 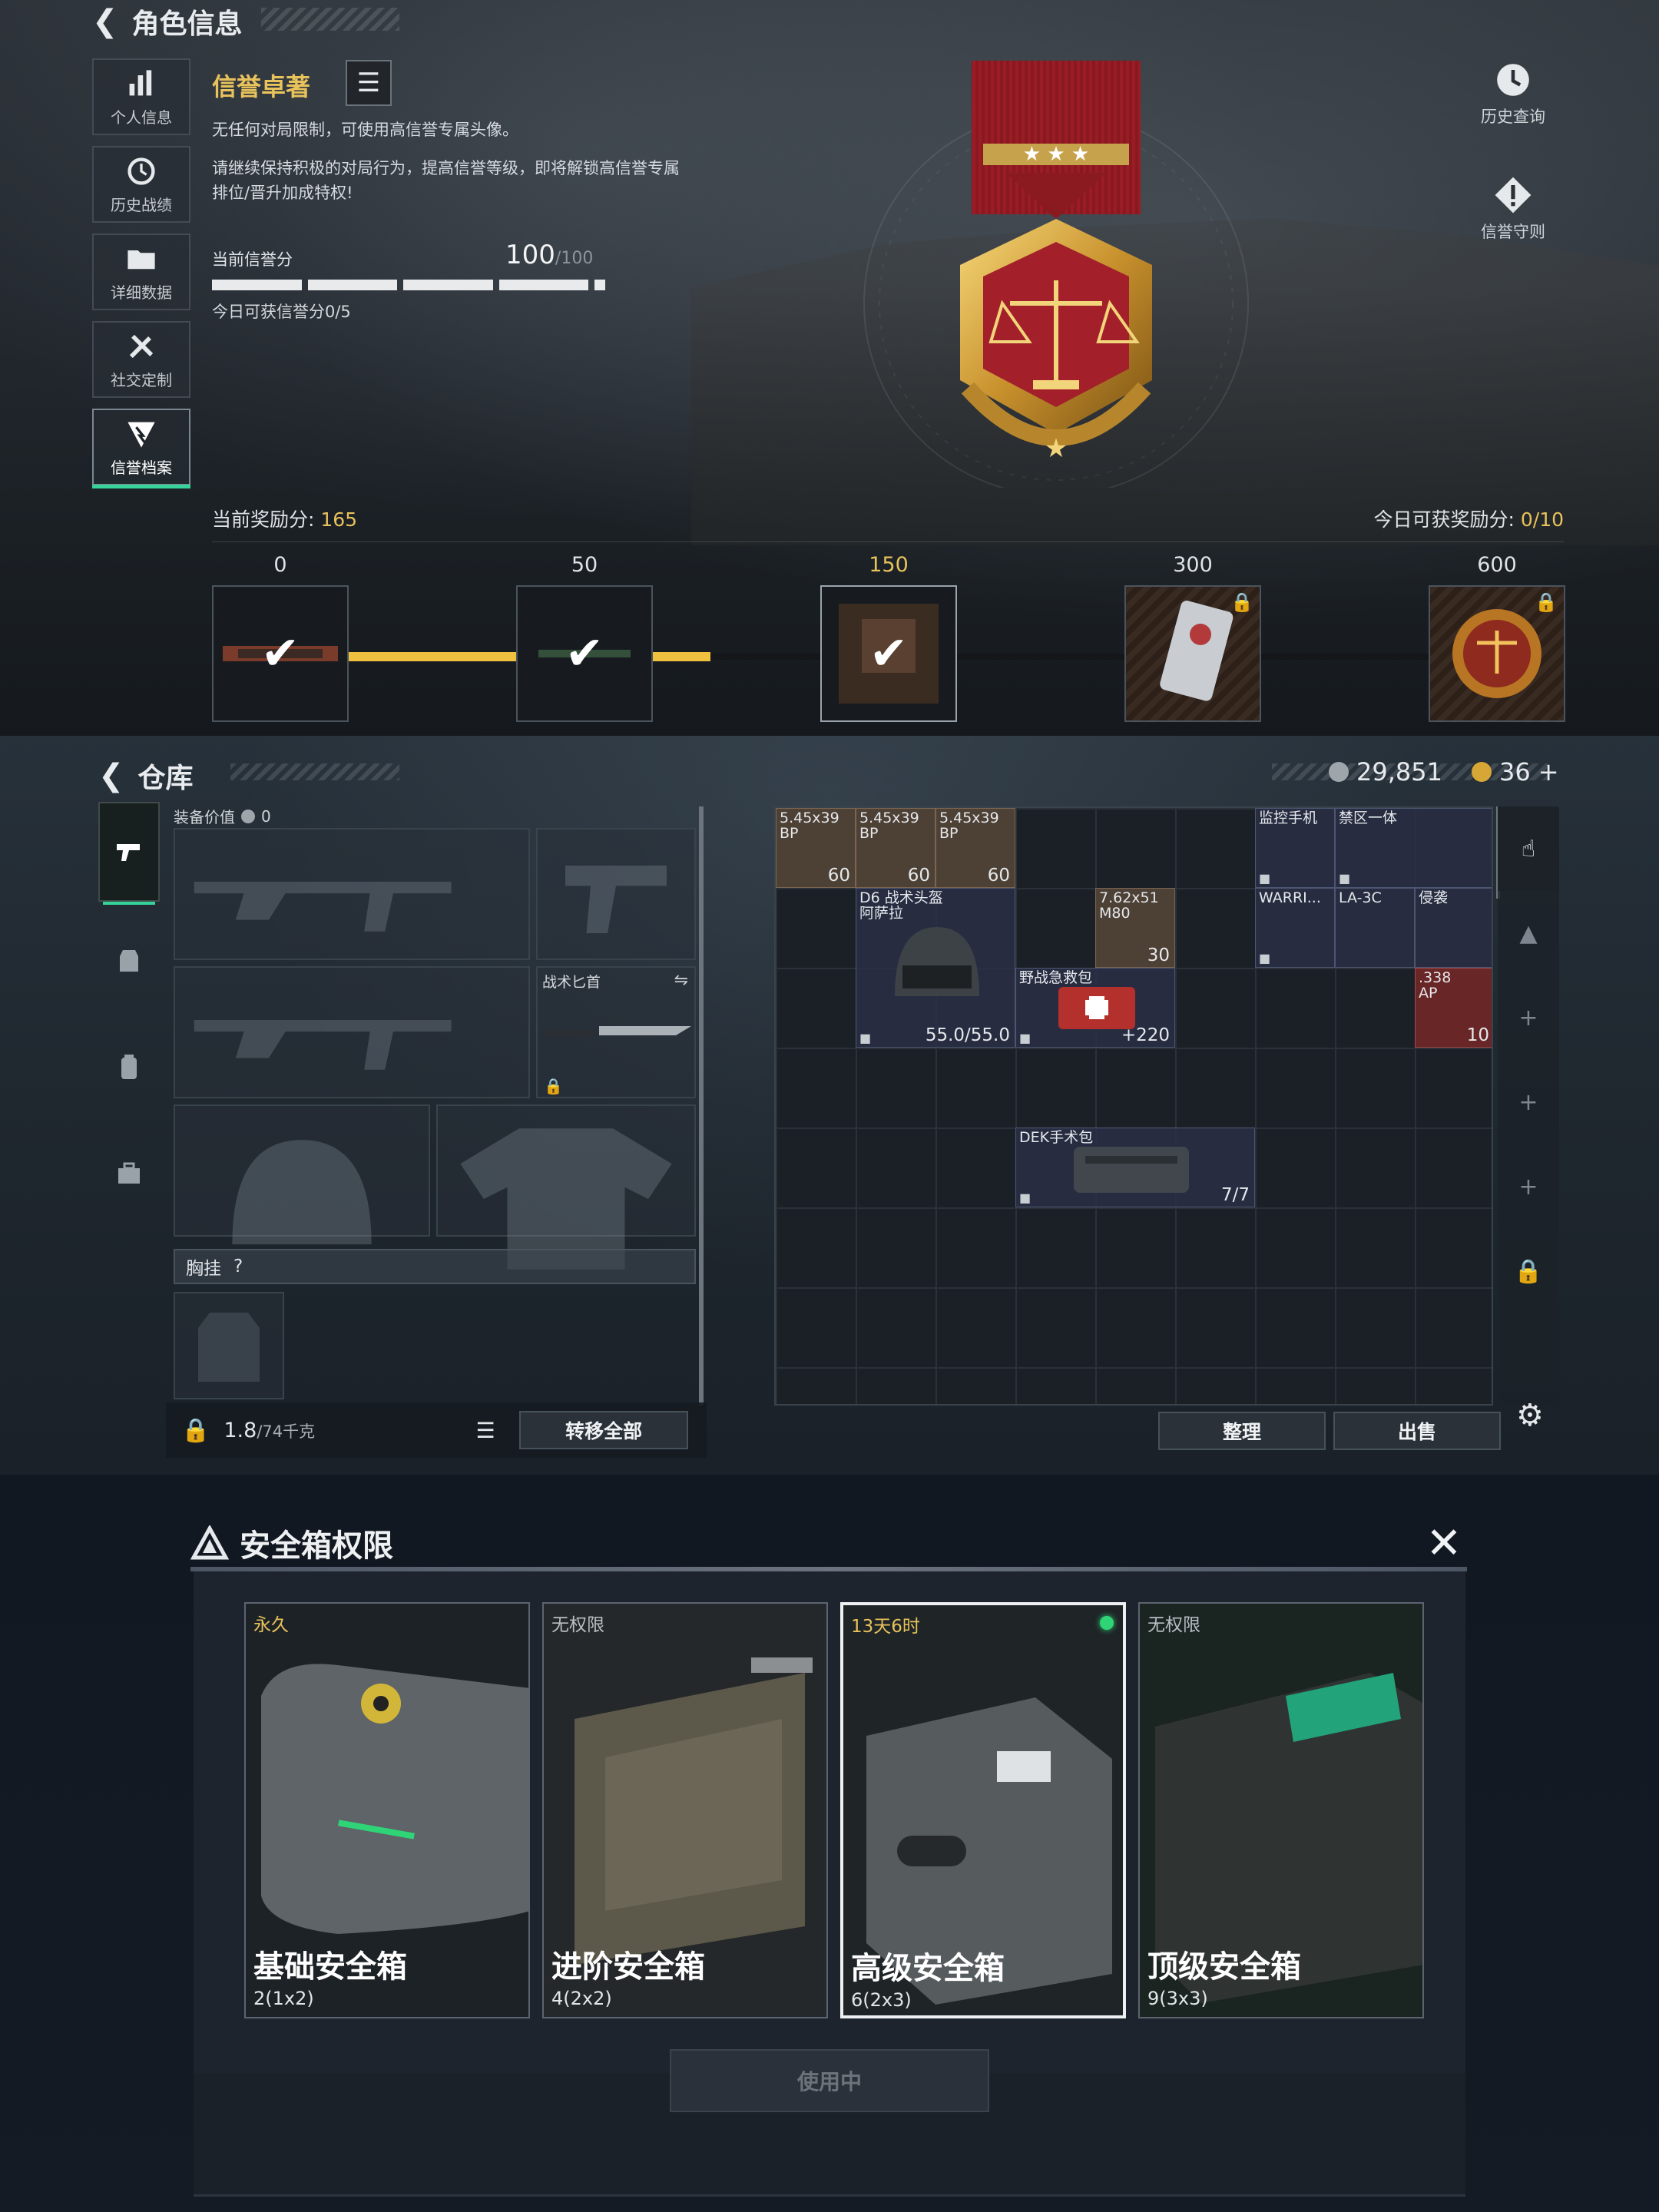 I want to click on inventory-item: DEK手术包 7/7 ■, so click(x=1135, y=1168).